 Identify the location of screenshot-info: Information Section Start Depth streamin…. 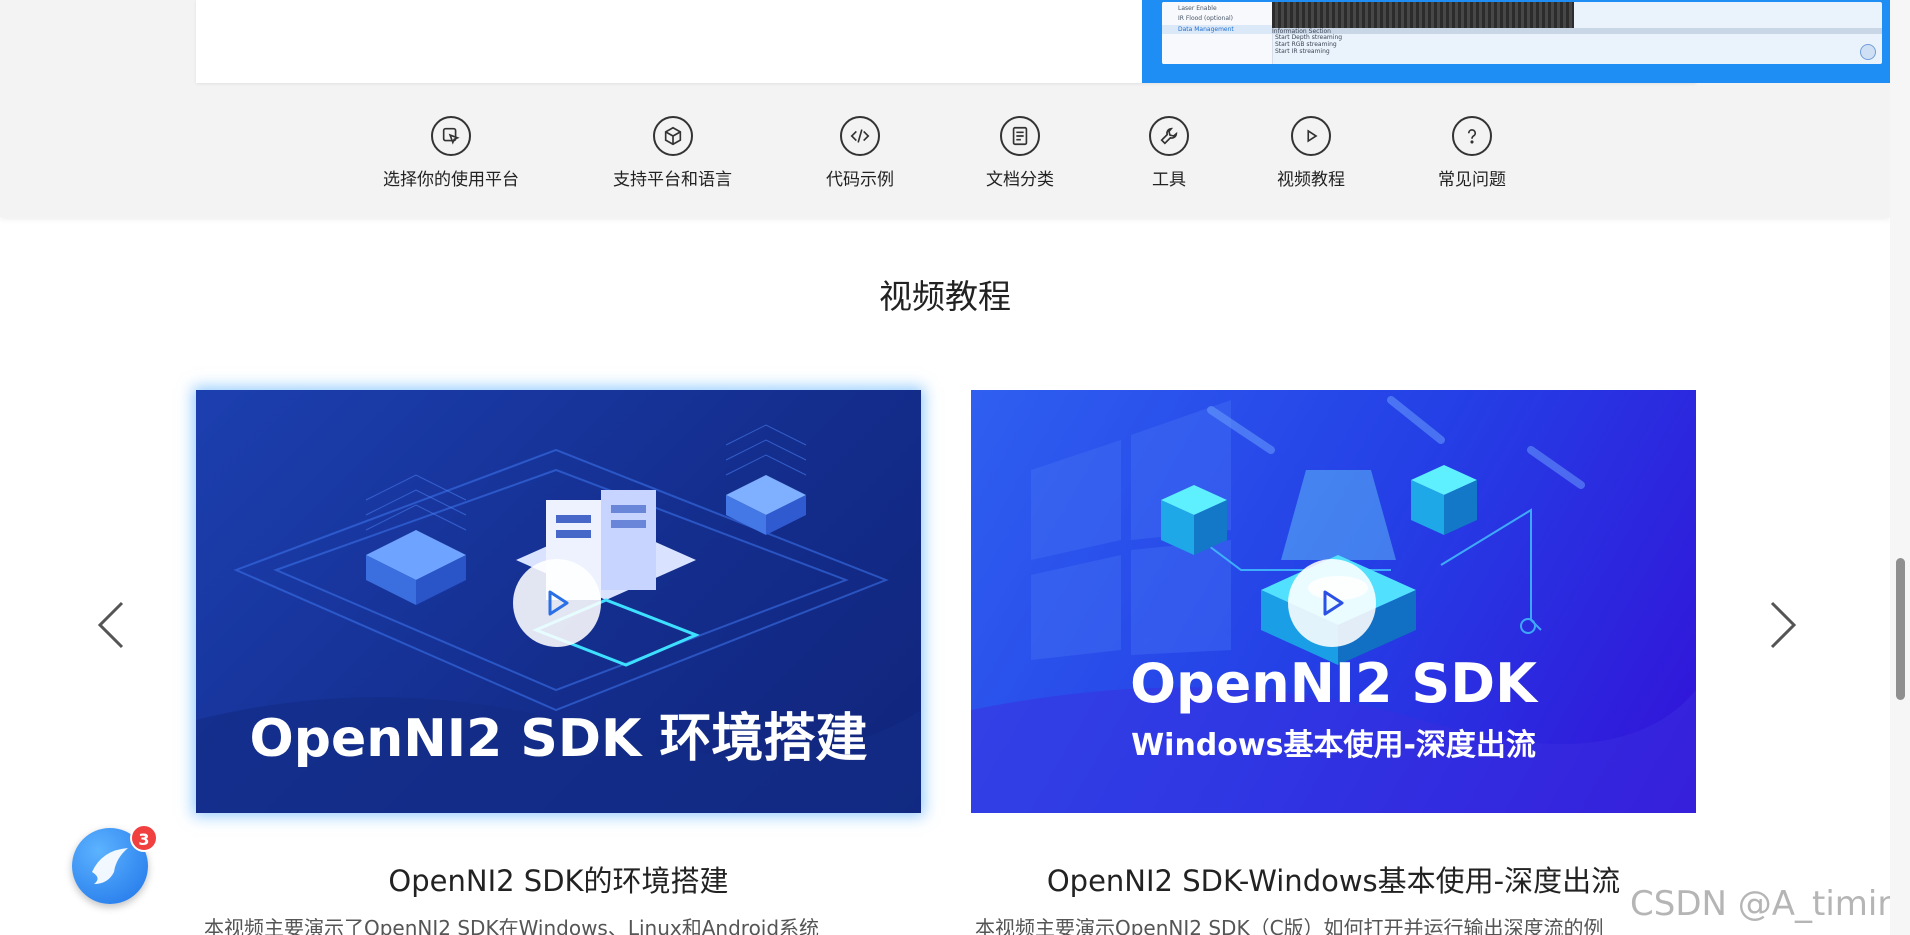
(1577, 46).